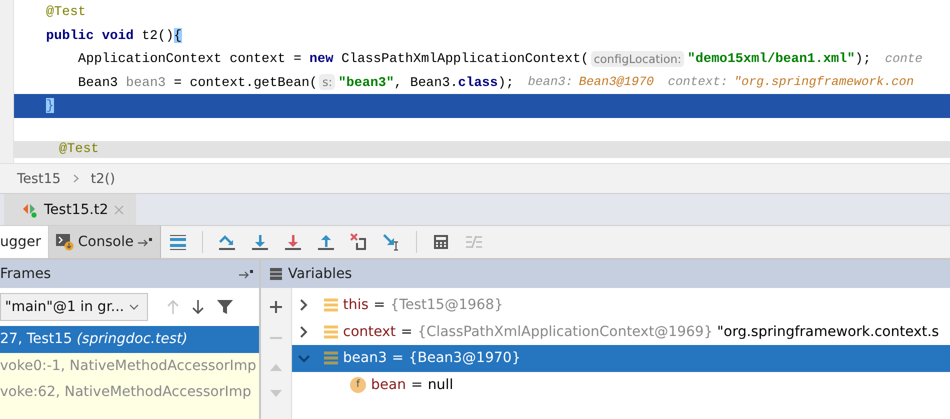  I want to click on code-text: , Bean3., so click(426, 82).